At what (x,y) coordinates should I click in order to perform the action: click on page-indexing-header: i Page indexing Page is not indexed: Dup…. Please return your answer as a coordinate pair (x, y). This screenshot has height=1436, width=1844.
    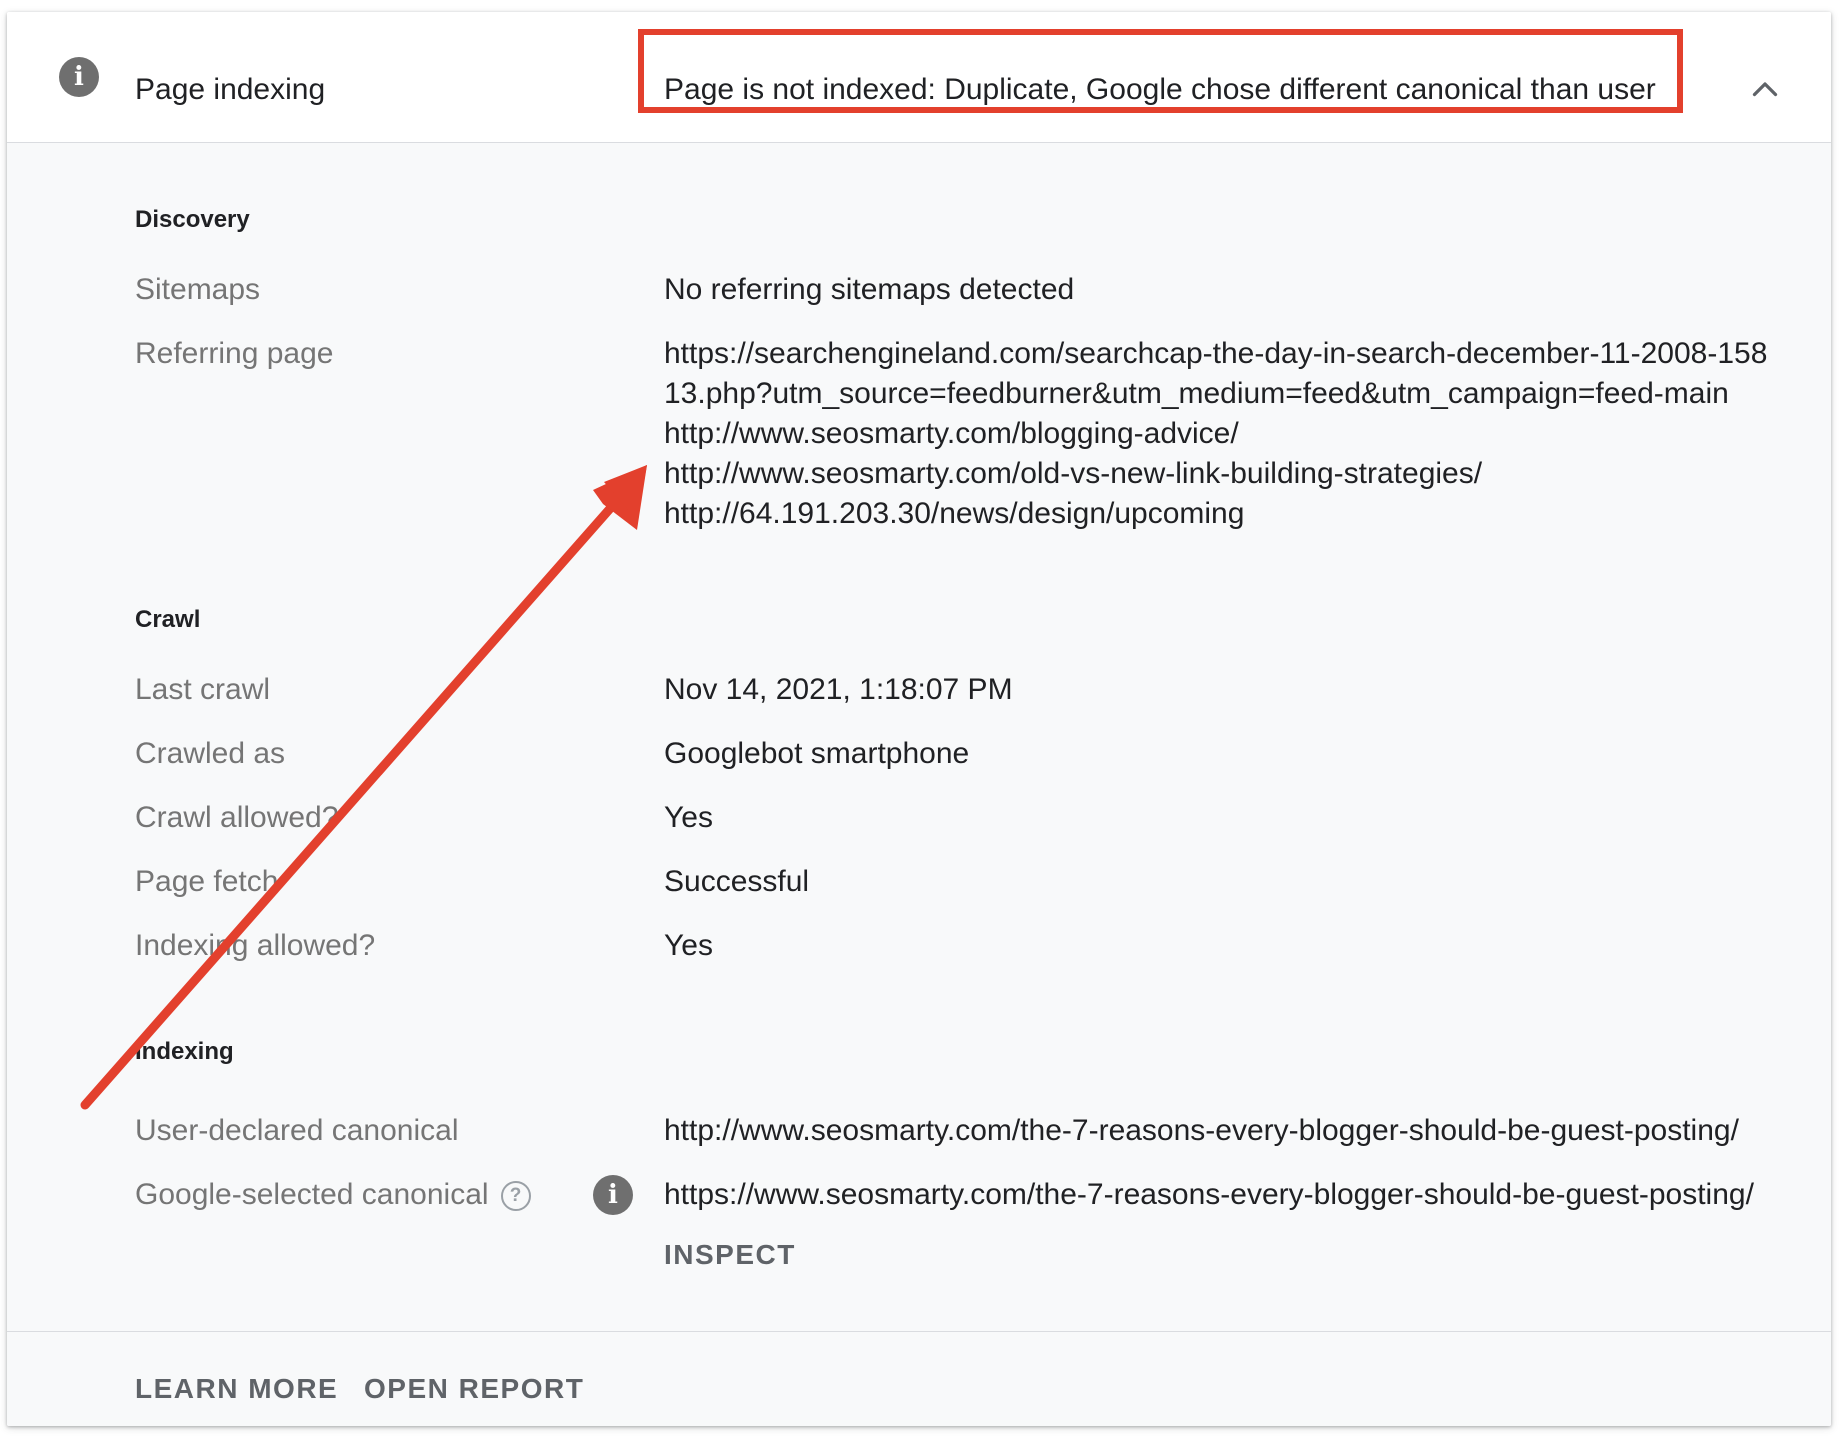
    Looking at the image, I should click on (919, 77).